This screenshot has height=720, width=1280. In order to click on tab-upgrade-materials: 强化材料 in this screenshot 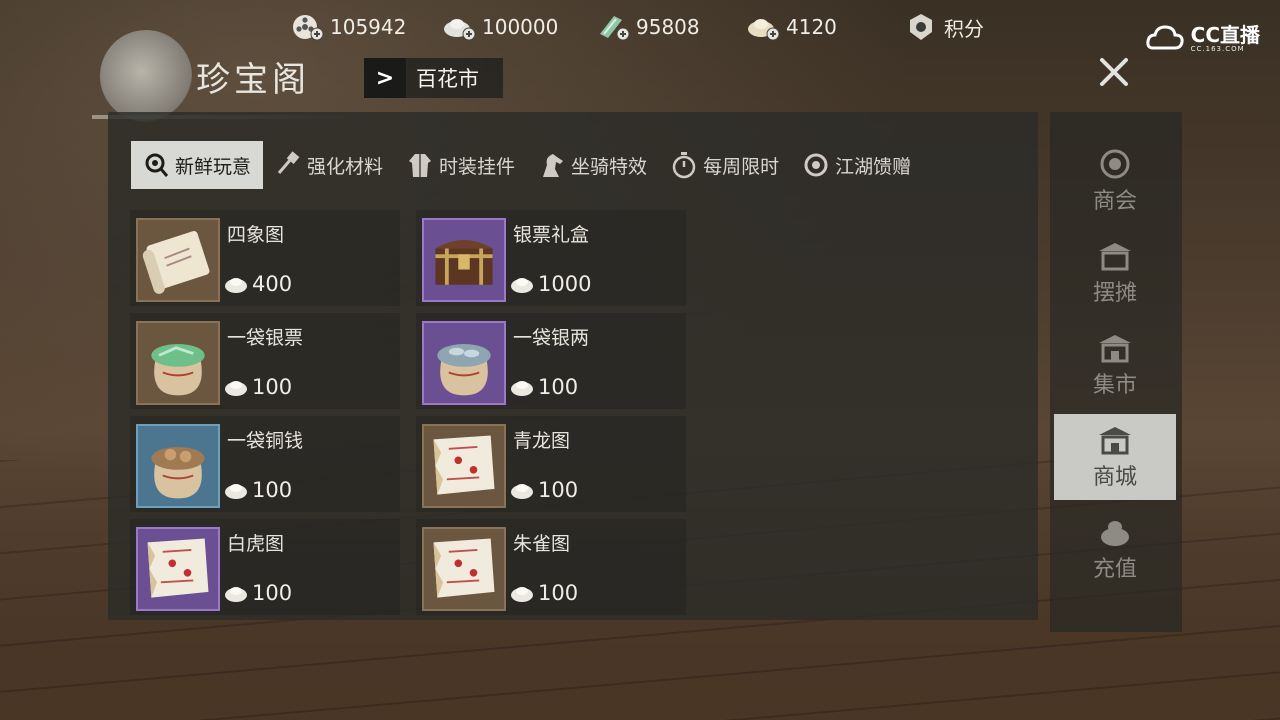, I will do `click(329, 165)`.